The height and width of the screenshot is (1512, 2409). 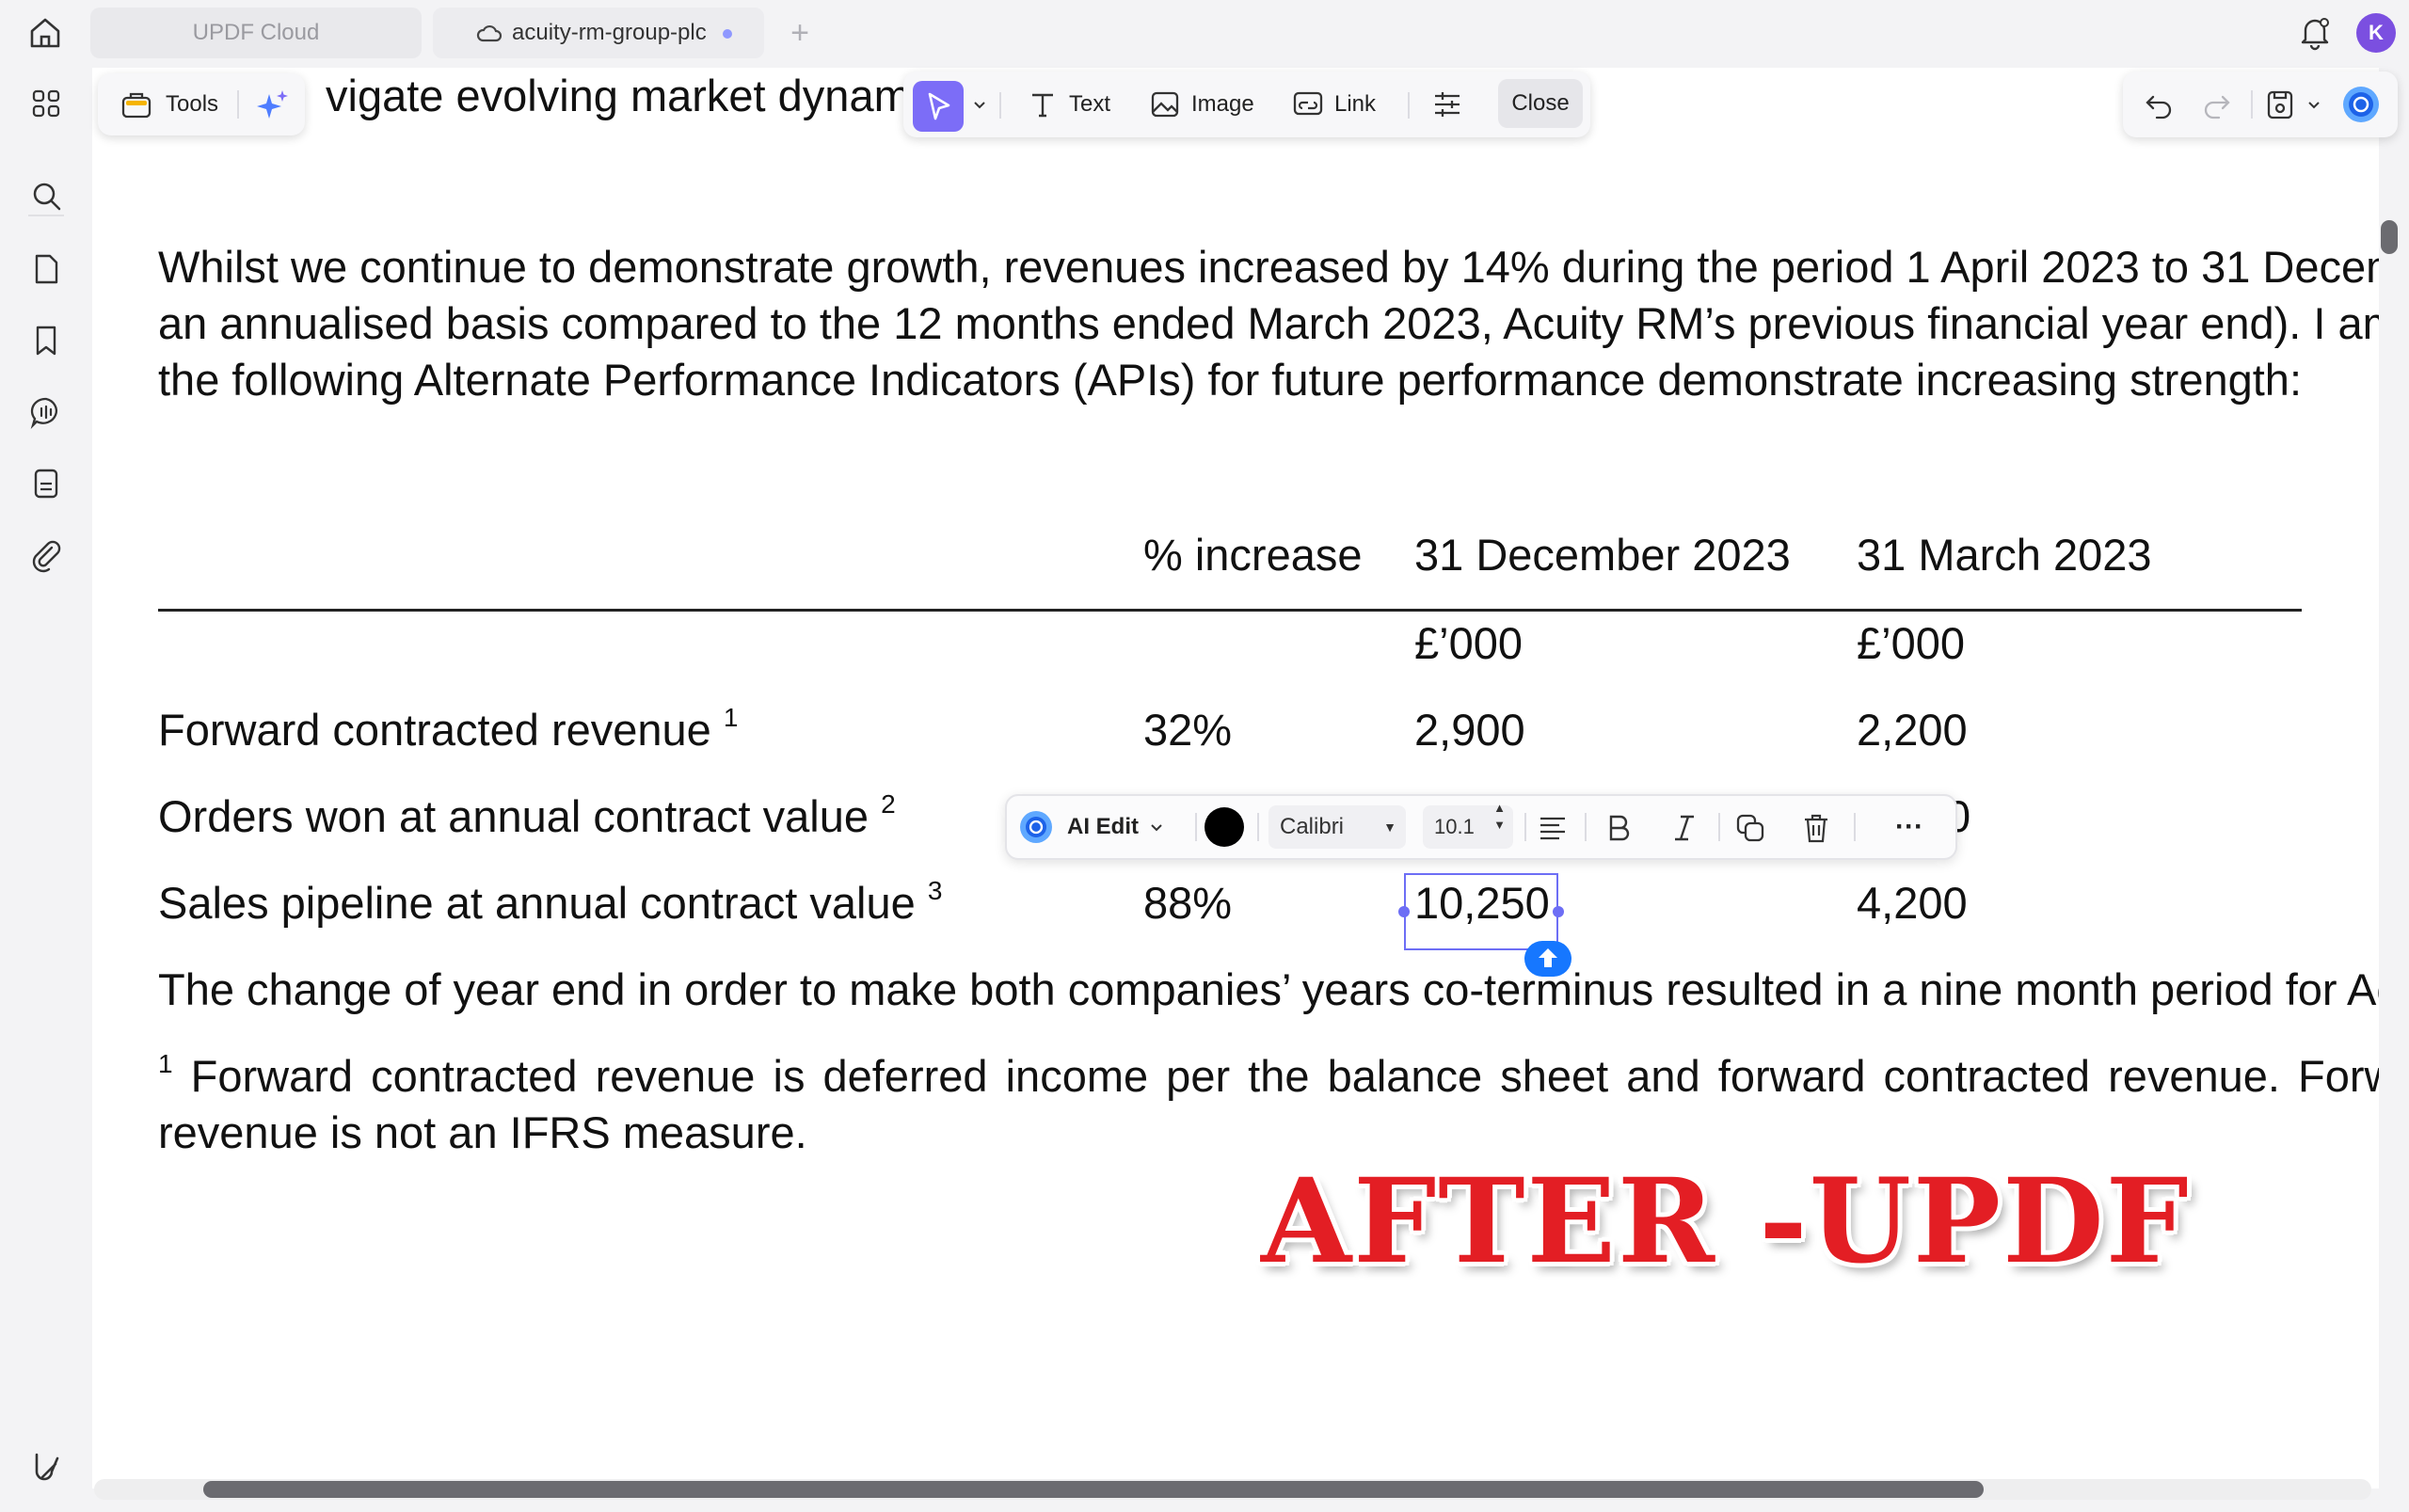 I want to click on ai-assistant-icon, so click(x=2361, y=105).